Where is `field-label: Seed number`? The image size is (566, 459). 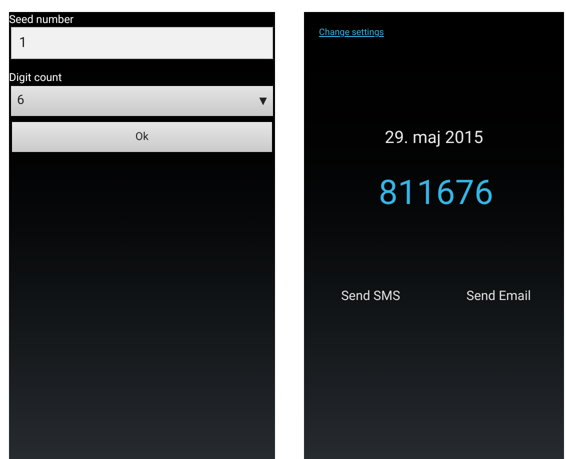
field-label: Seed number is located at coordinates (42, 19).